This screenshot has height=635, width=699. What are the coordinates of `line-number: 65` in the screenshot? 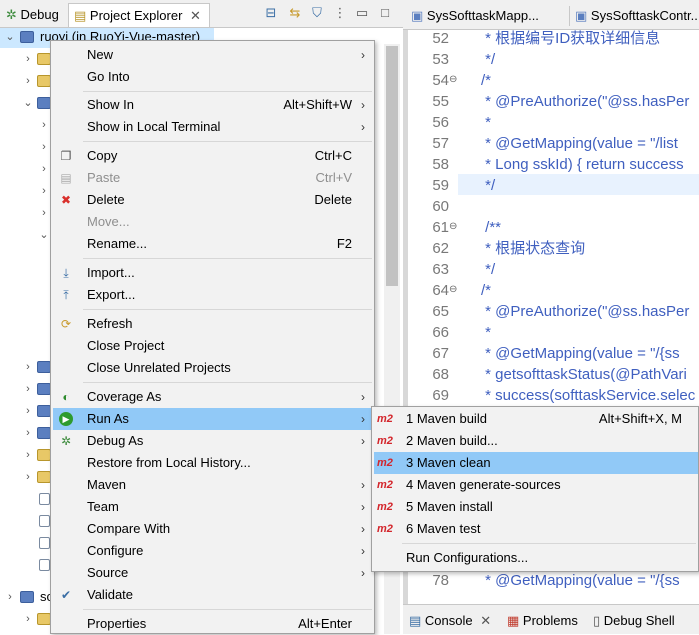 It's located at (440, 311).